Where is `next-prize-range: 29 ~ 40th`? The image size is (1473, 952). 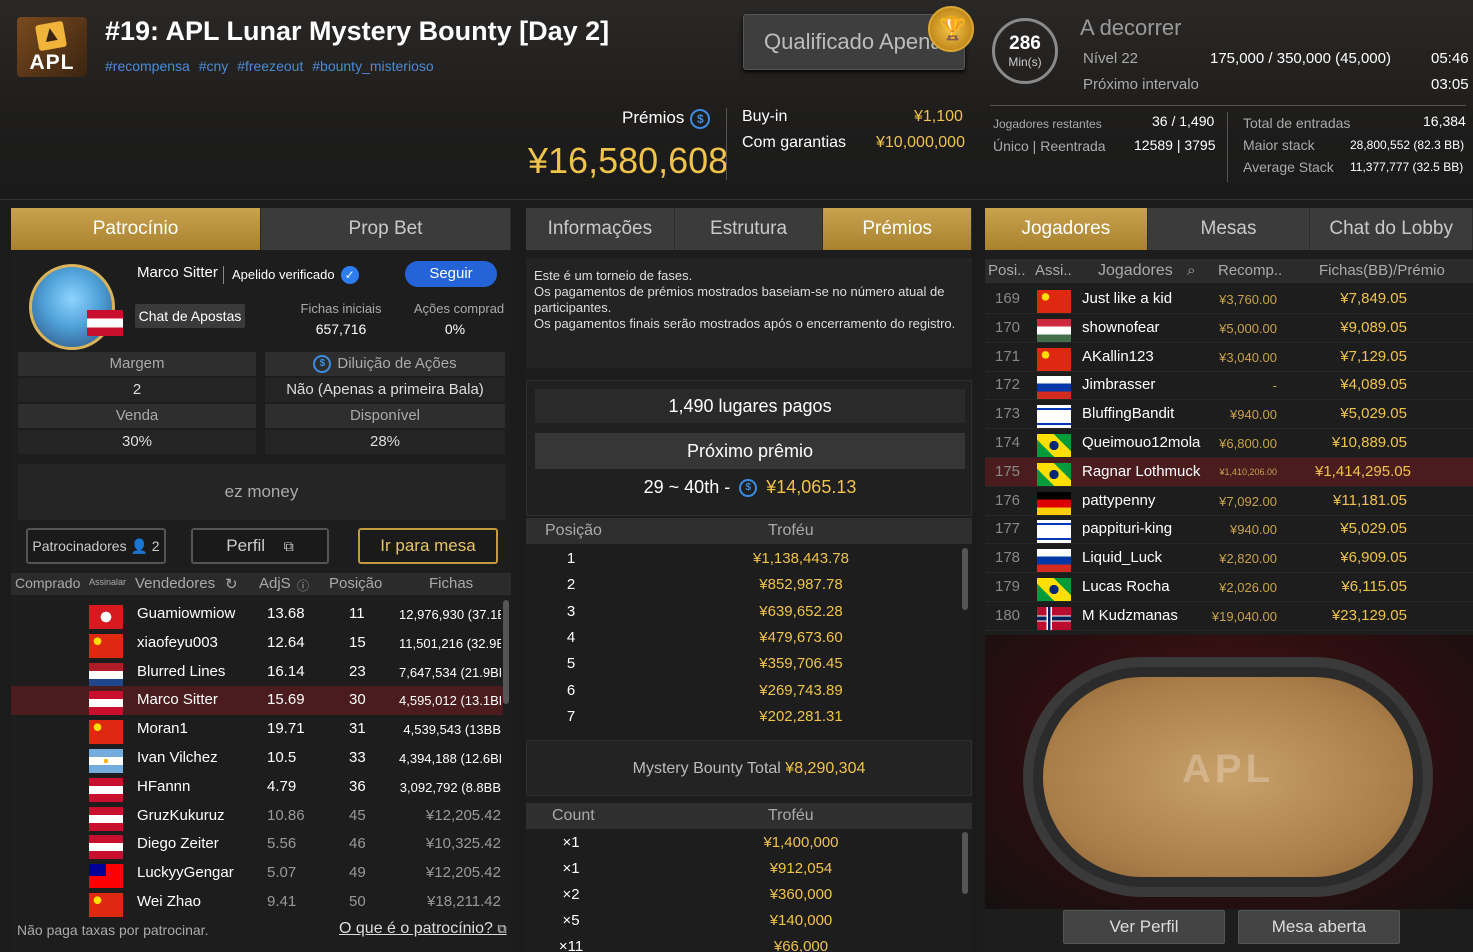 next-prize-range: 29 ~ 40th is located at coordinates (681, 487).